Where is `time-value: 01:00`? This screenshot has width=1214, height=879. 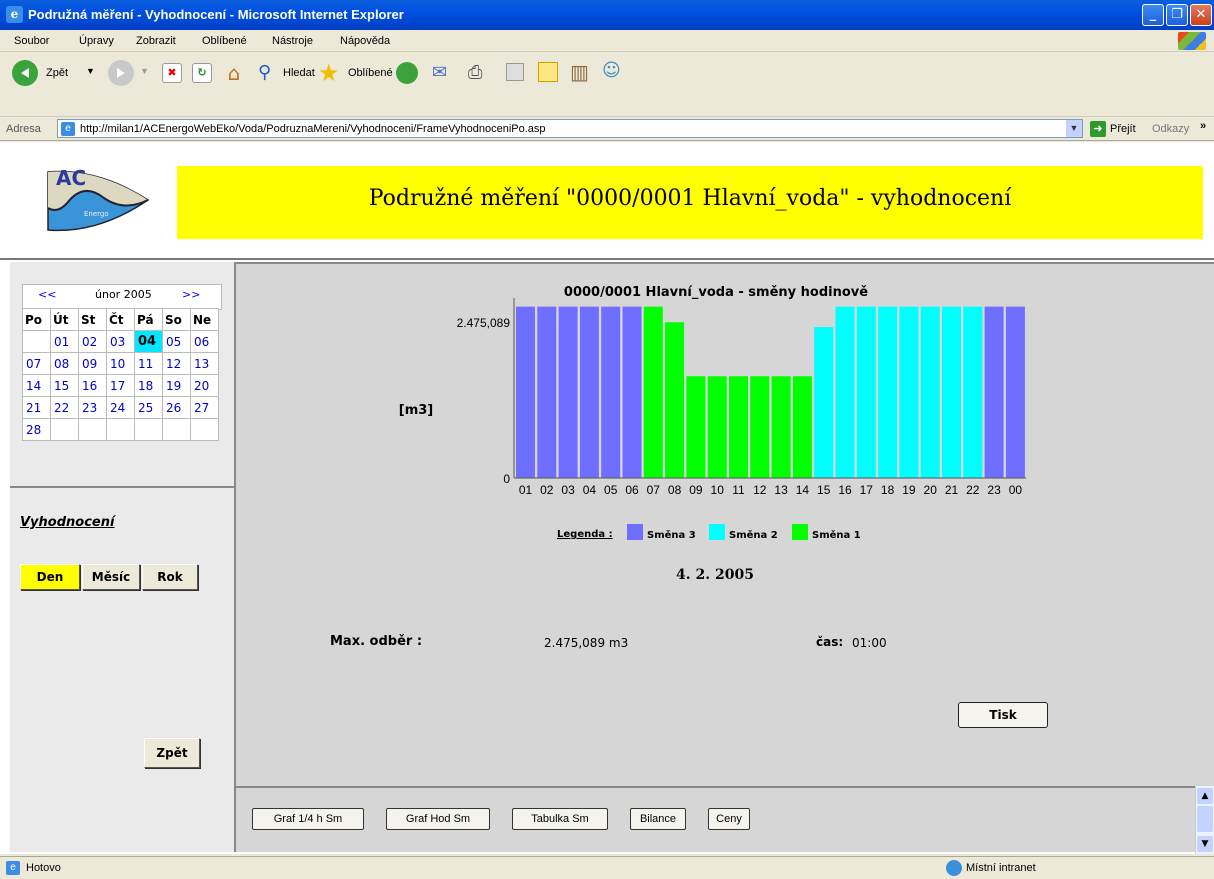 time-value: 01:00 is located at coordinates (869, 643).